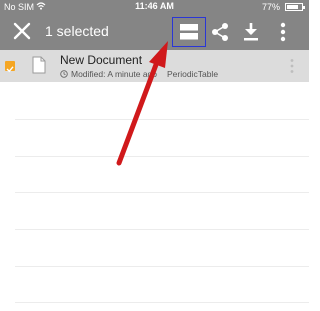 The image size is (320, 311). I want to click on clock-icon, so click(64, 74).